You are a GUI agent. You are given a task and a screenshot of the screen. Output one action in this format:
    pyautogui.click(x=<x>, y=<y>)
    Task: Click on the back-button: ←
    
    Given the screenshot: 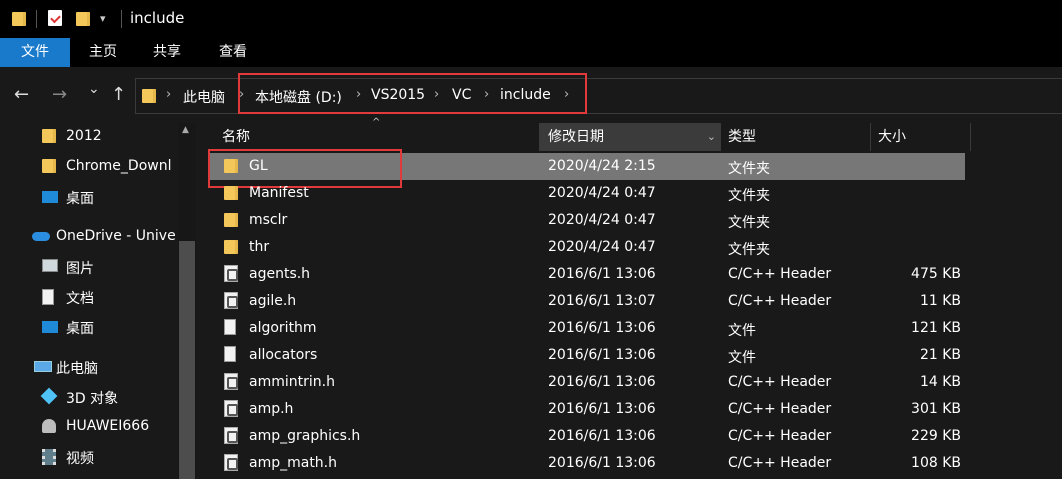 What is the action you would take?
    pyautogui.click(x=21, y=94)
    